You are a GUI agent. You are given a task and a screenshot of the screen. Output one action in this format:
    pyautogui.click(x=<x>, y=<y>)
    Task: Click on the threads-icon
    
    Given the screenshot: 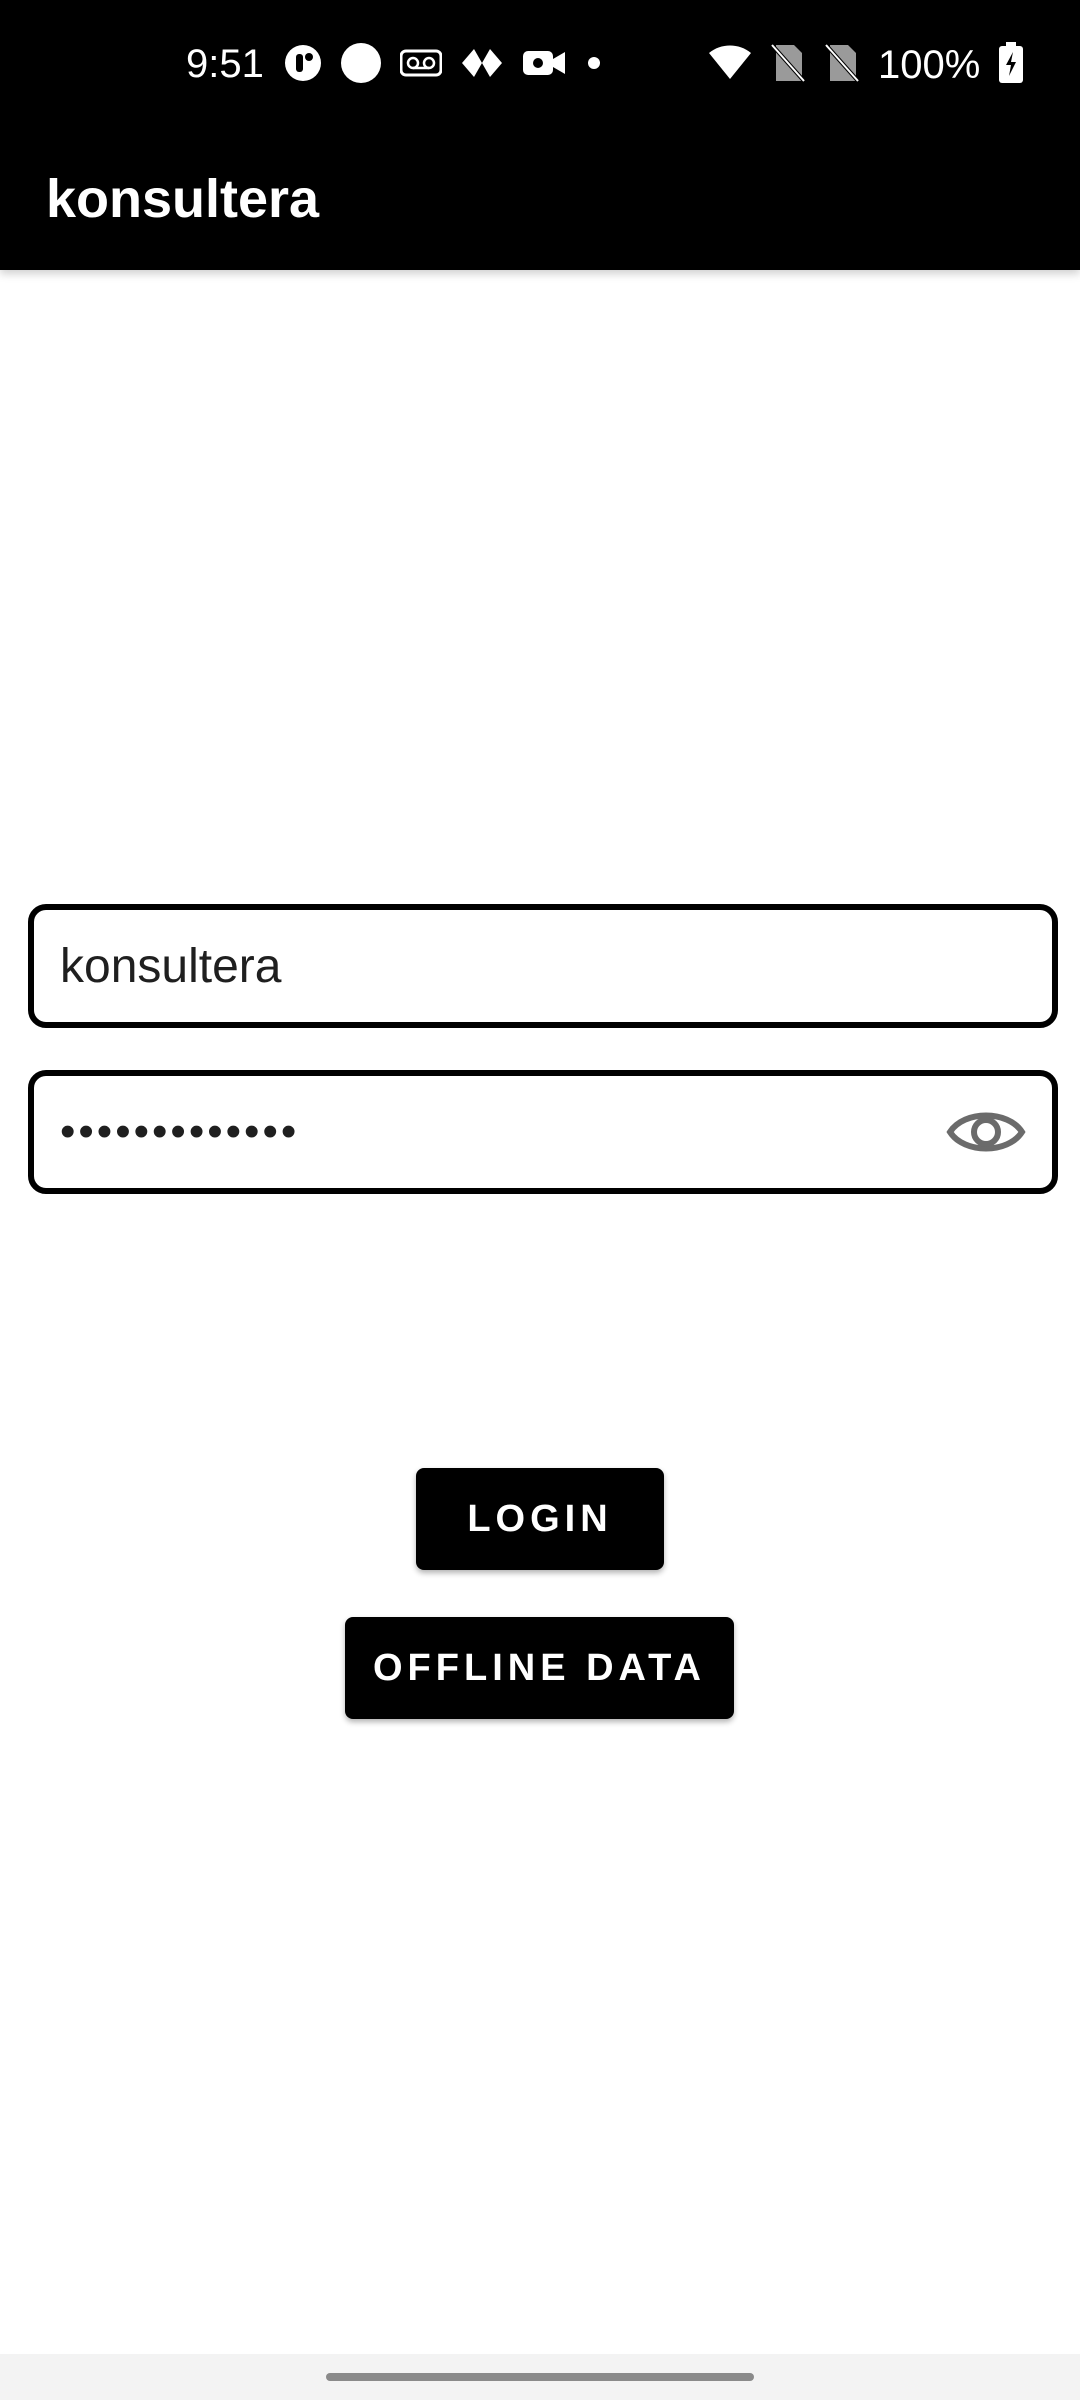 What is the action you would take?
    pyautogui.click(x=303, y=65)
    